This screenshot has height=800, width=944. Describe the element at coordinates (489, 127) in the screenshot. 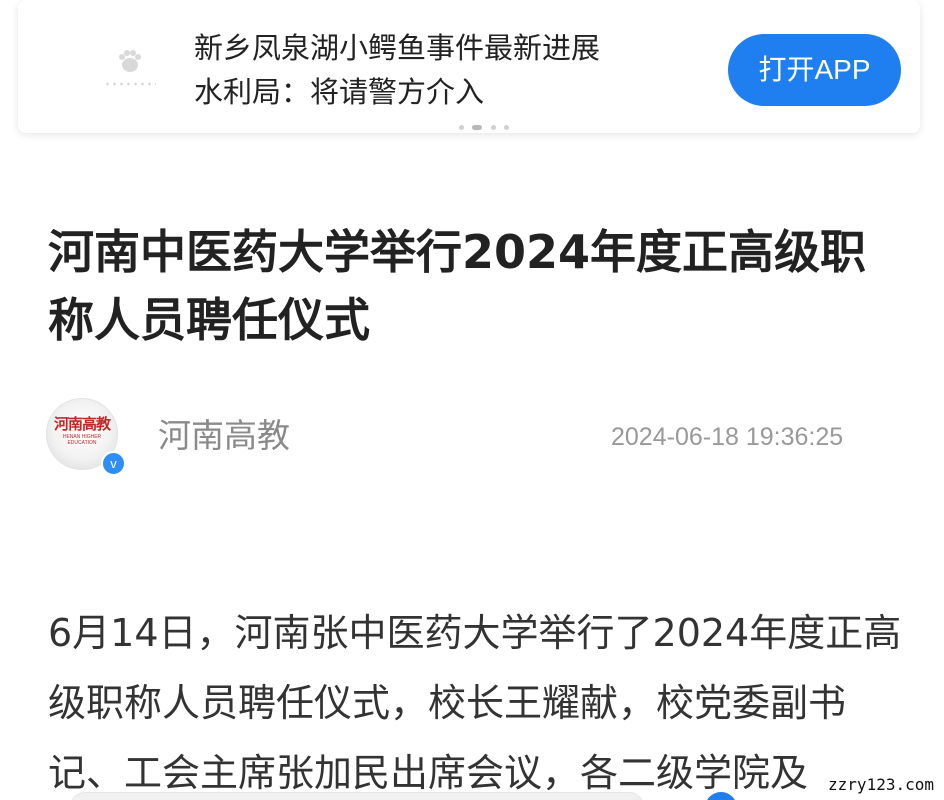

I see `banner-pager` at that location.